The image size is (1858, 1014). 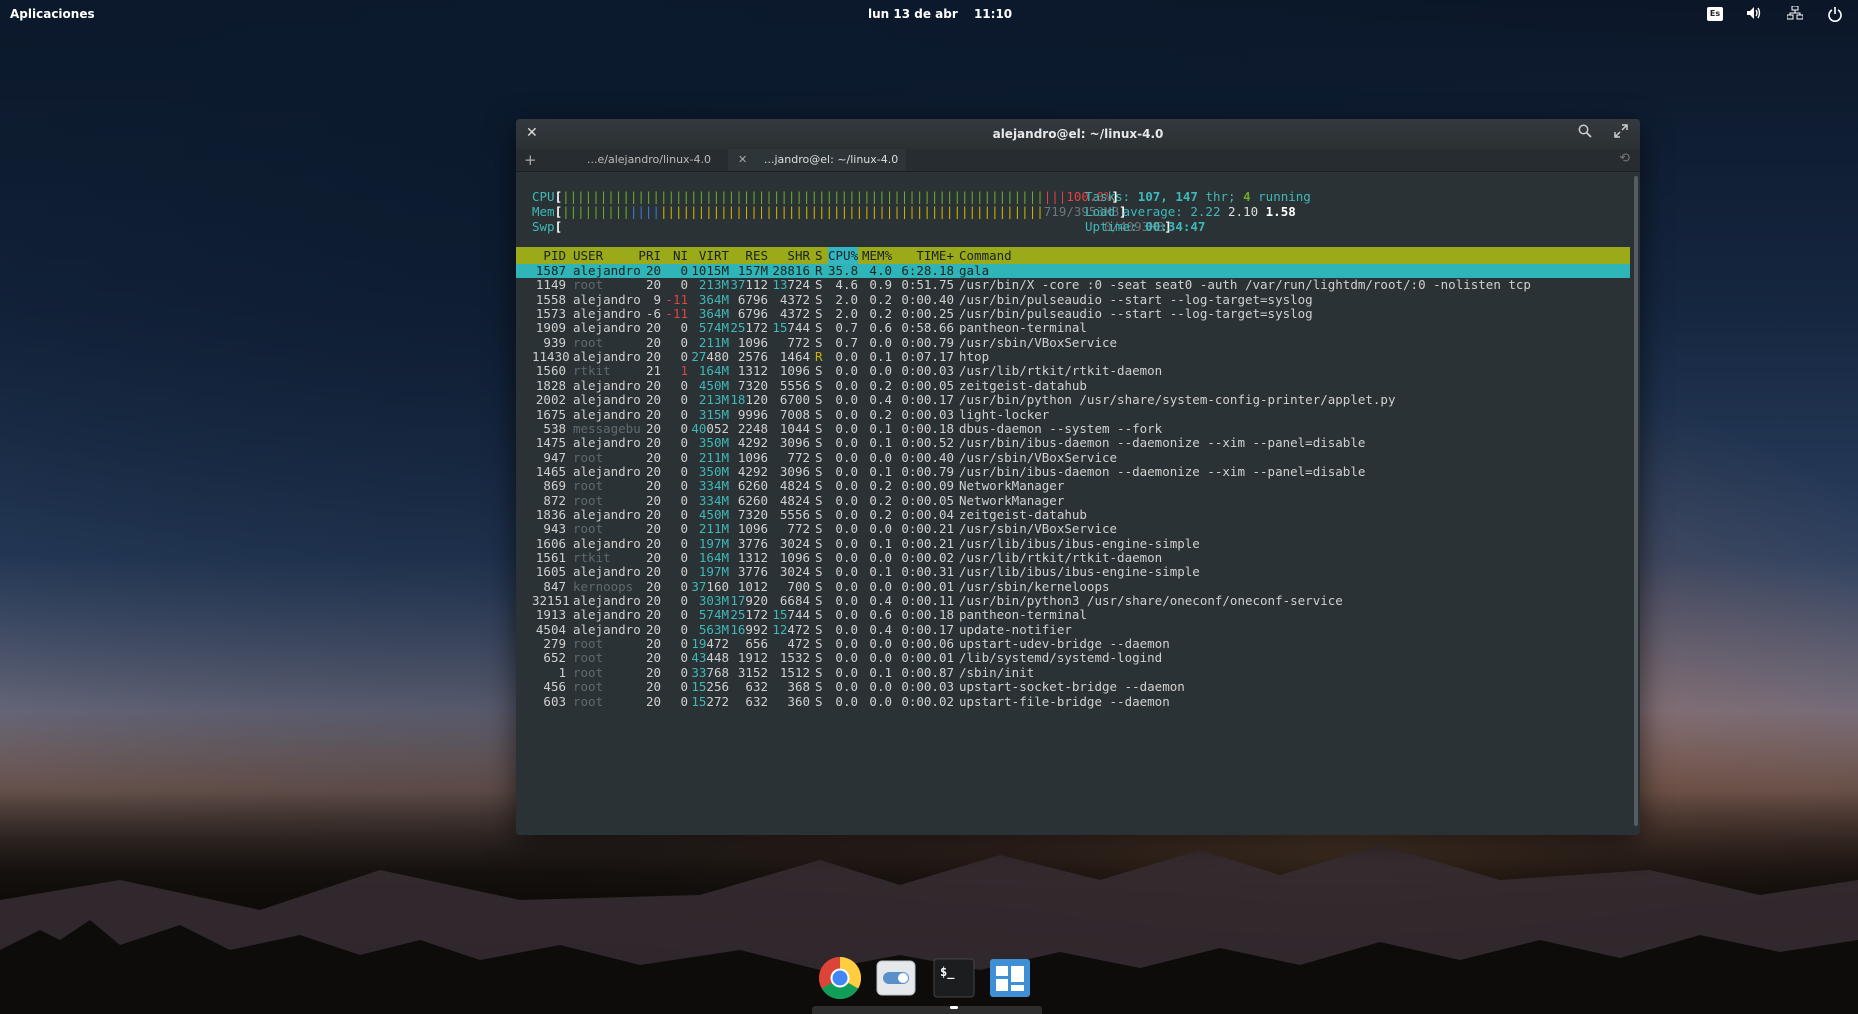 I want to click on active-app-indicator, so click(x=954, y=1007).